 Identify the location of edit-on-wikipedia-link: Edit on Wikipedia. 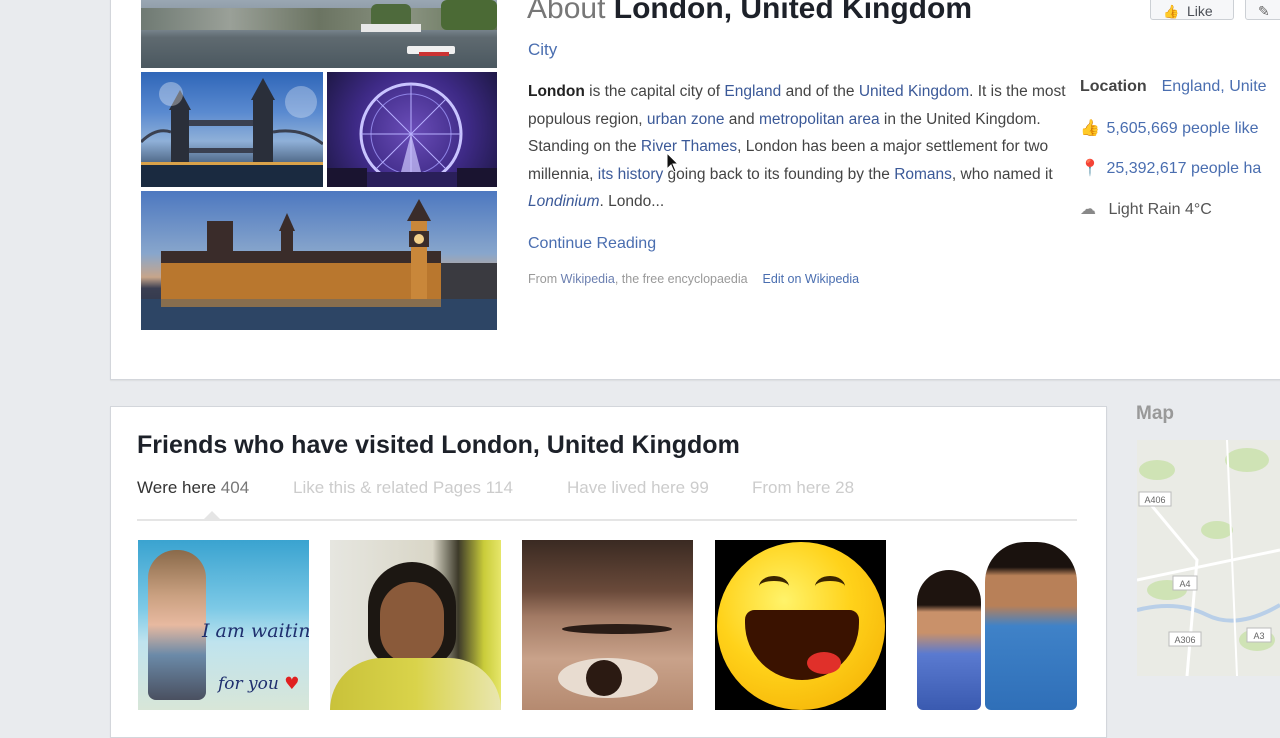
(811, 279).